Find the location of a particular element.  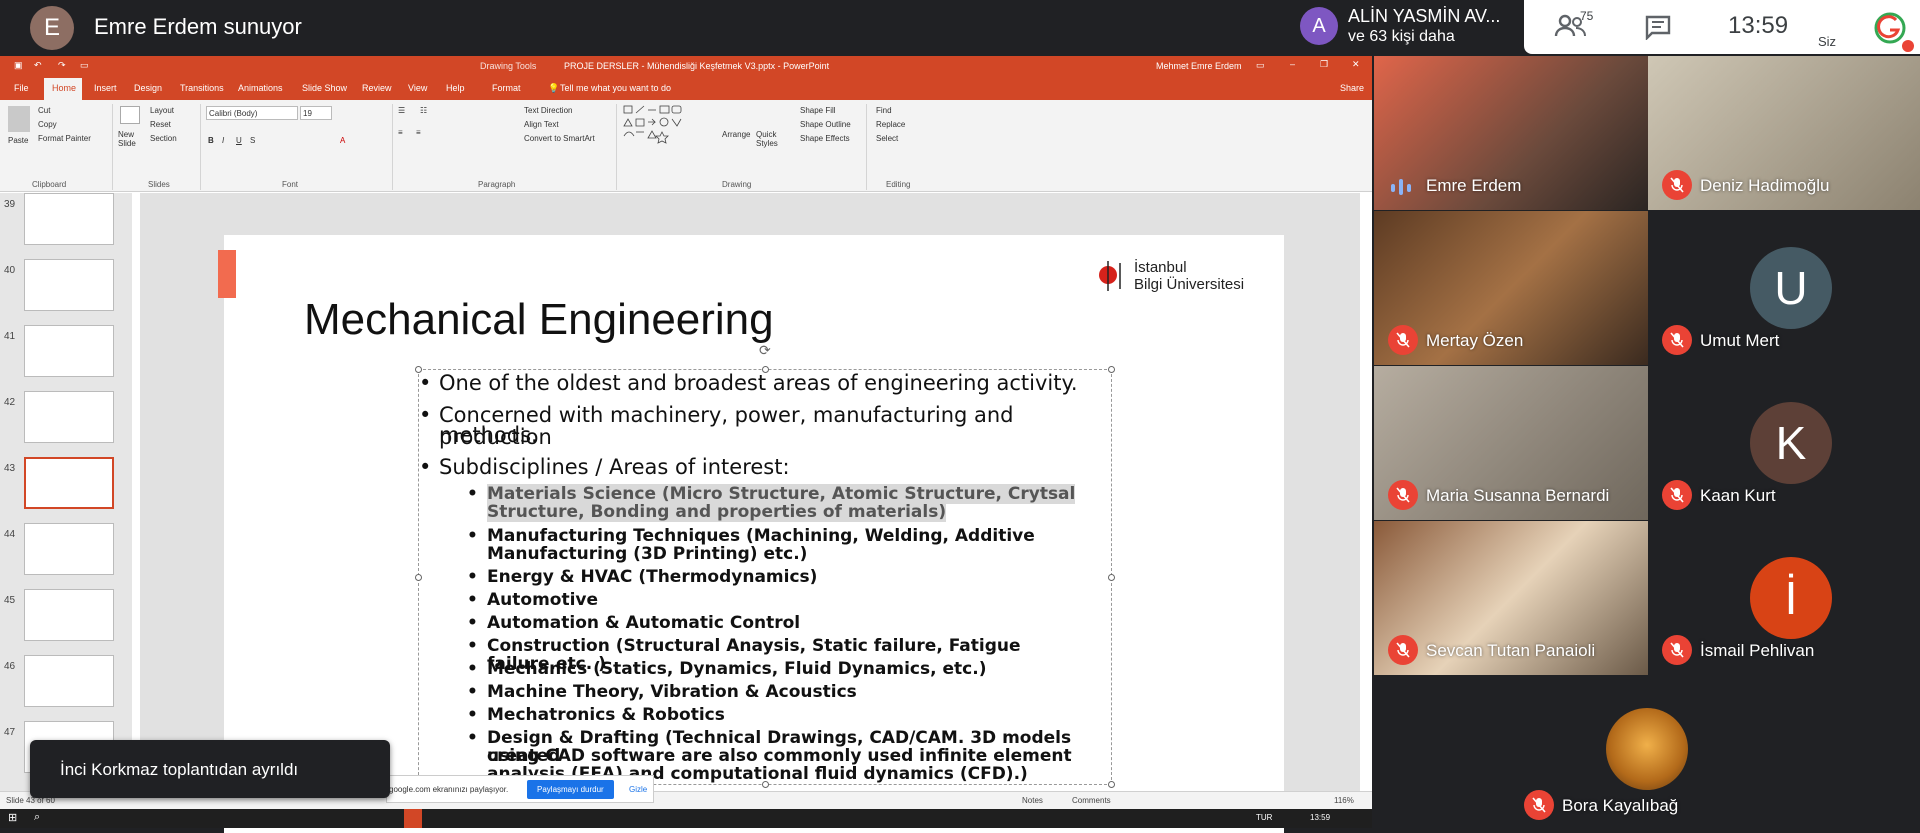

participant-tile: Maria Susanna Bernardi is located at coordinates (1511, 443).